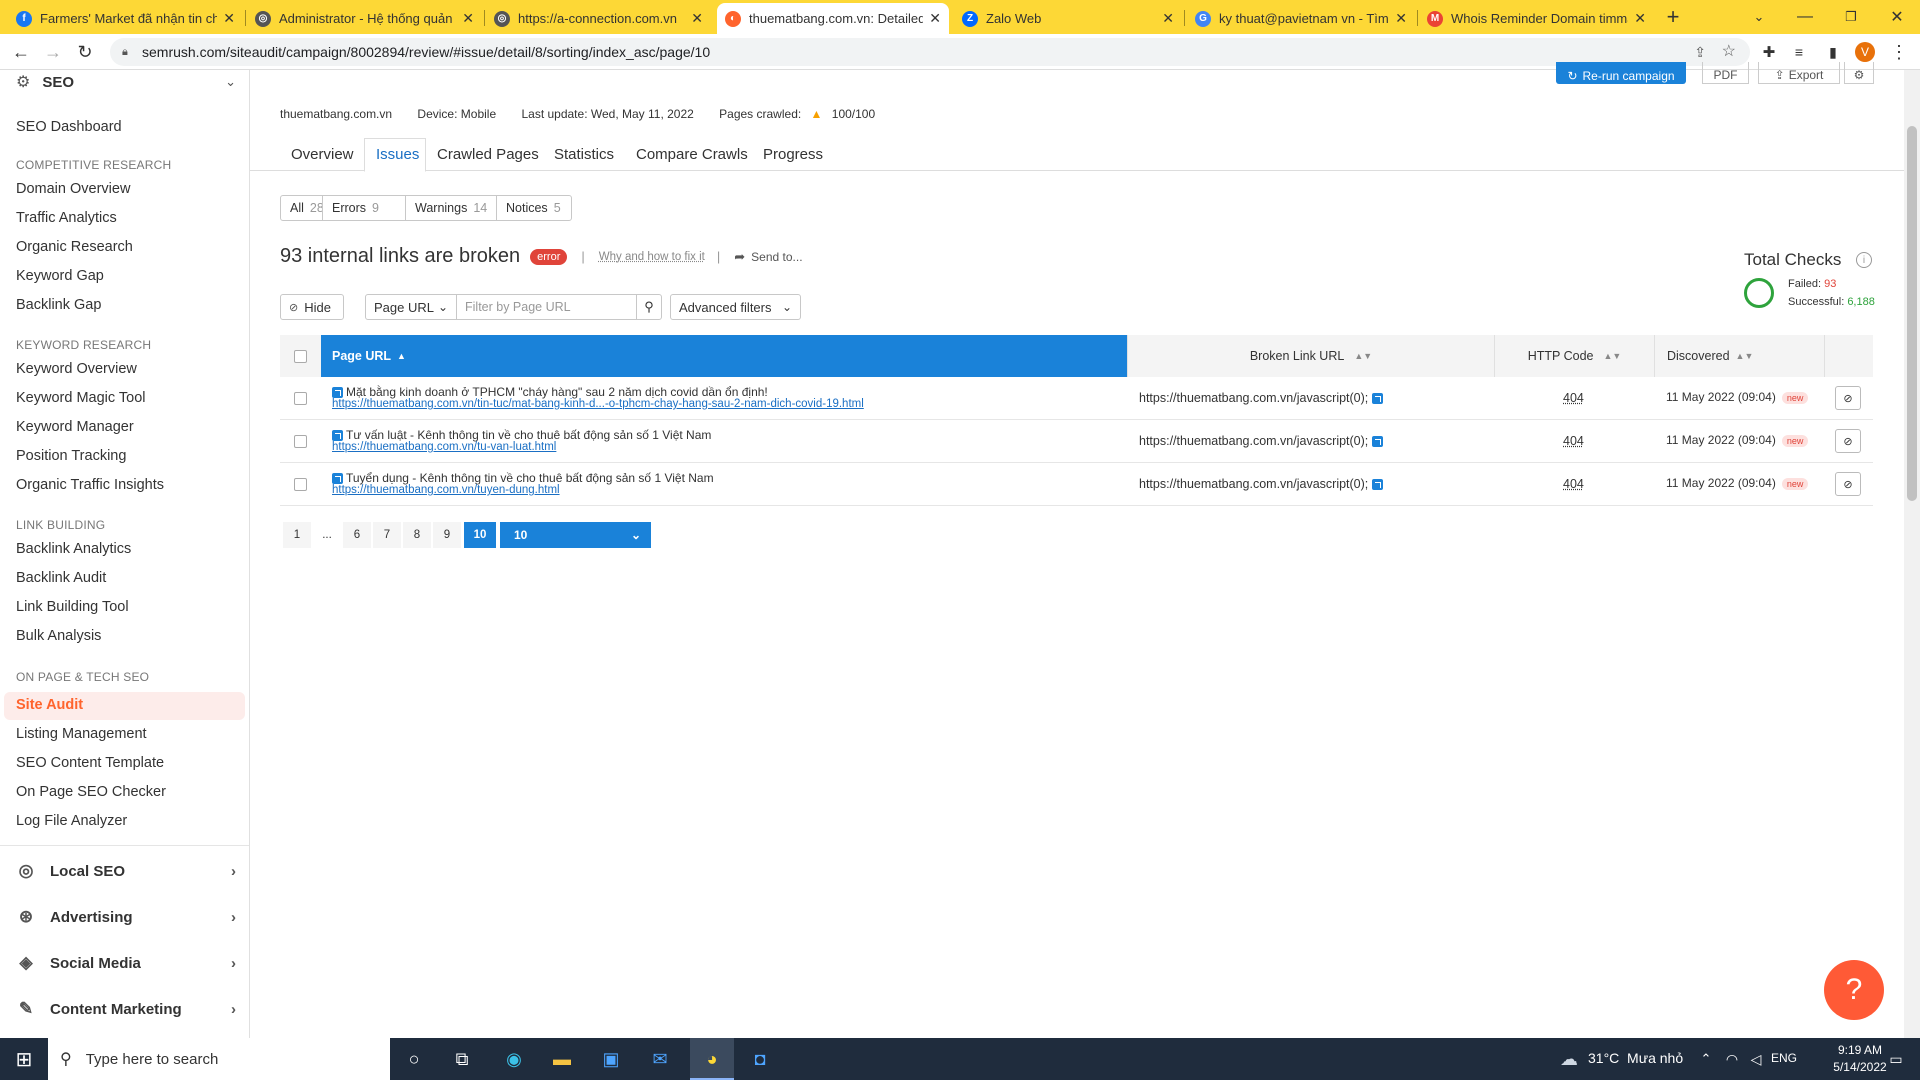  Describe the element at coordinates (1301, 18) in the screenshot. I see `browser-tab: G ky thuat@pavietnam vn - Tìm trên ✕` at that location.